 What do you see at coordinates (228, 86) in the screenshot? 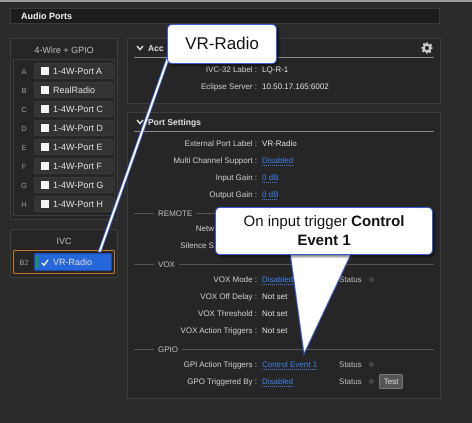
I see `field-label: Eclipse Server :` at bounding box center [228, 86].